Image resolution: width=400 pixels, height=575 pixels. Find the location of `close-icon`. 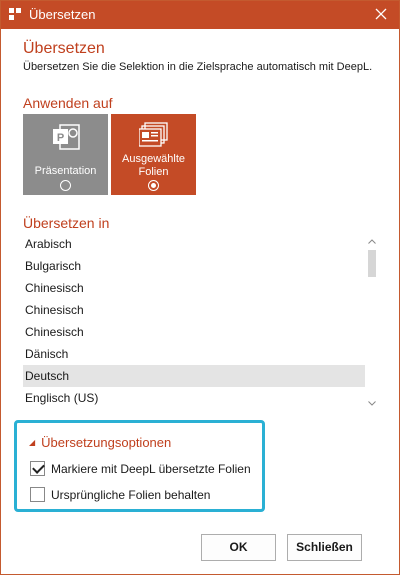

close-icon is located at coordinates (381, 14).